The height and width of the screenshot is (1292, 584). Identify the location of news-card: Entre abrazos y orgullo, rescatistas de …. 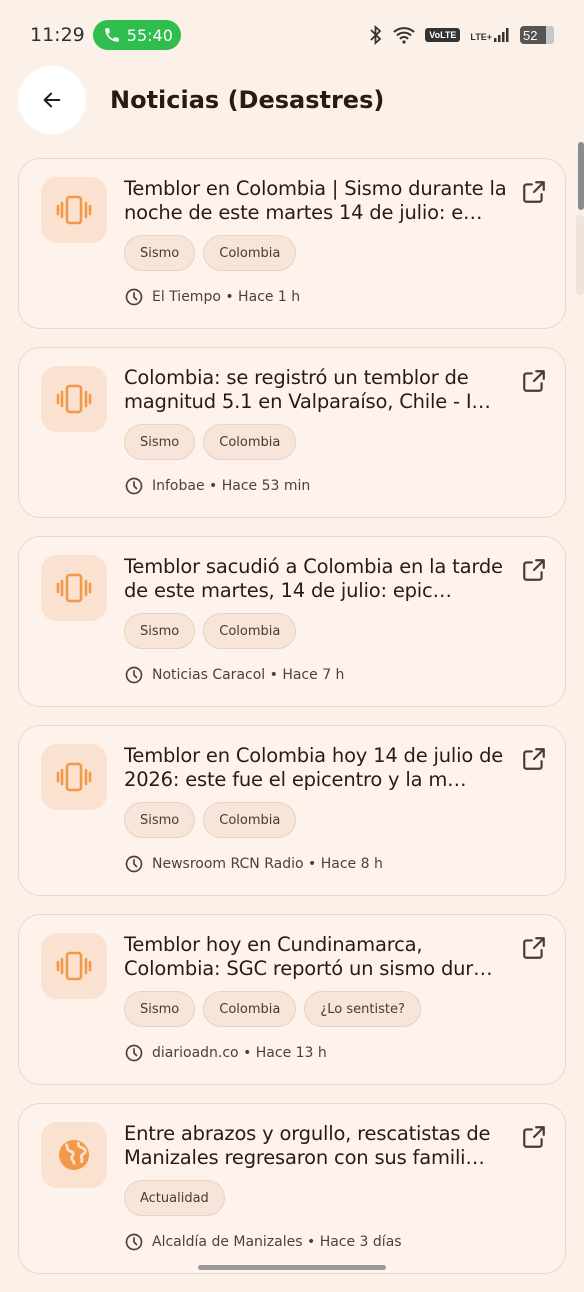
(292, 1188).